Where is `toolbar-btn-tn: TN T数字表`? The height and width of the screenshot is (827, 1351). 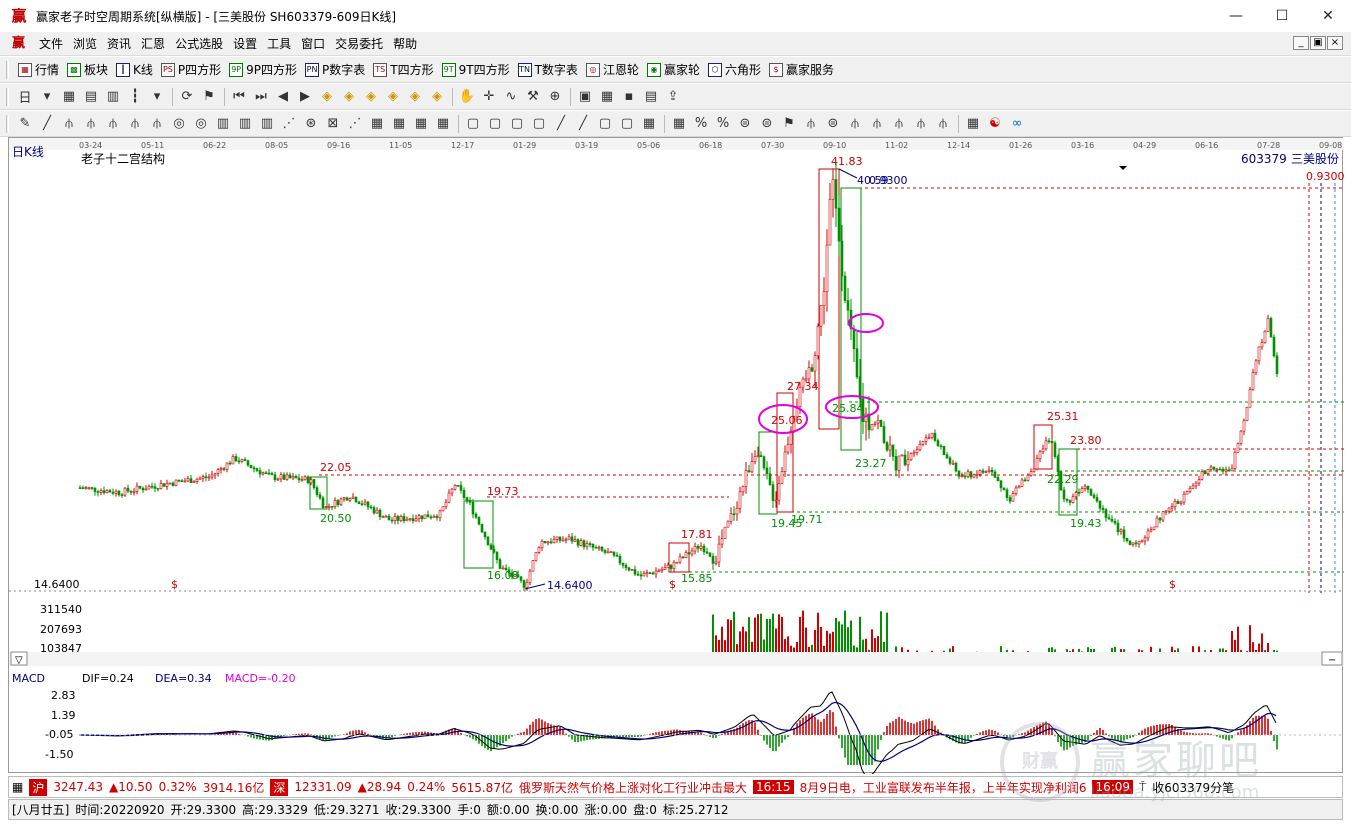
toolbar-btn-tn: TN T数字表 is located at coordinates (548, 70).